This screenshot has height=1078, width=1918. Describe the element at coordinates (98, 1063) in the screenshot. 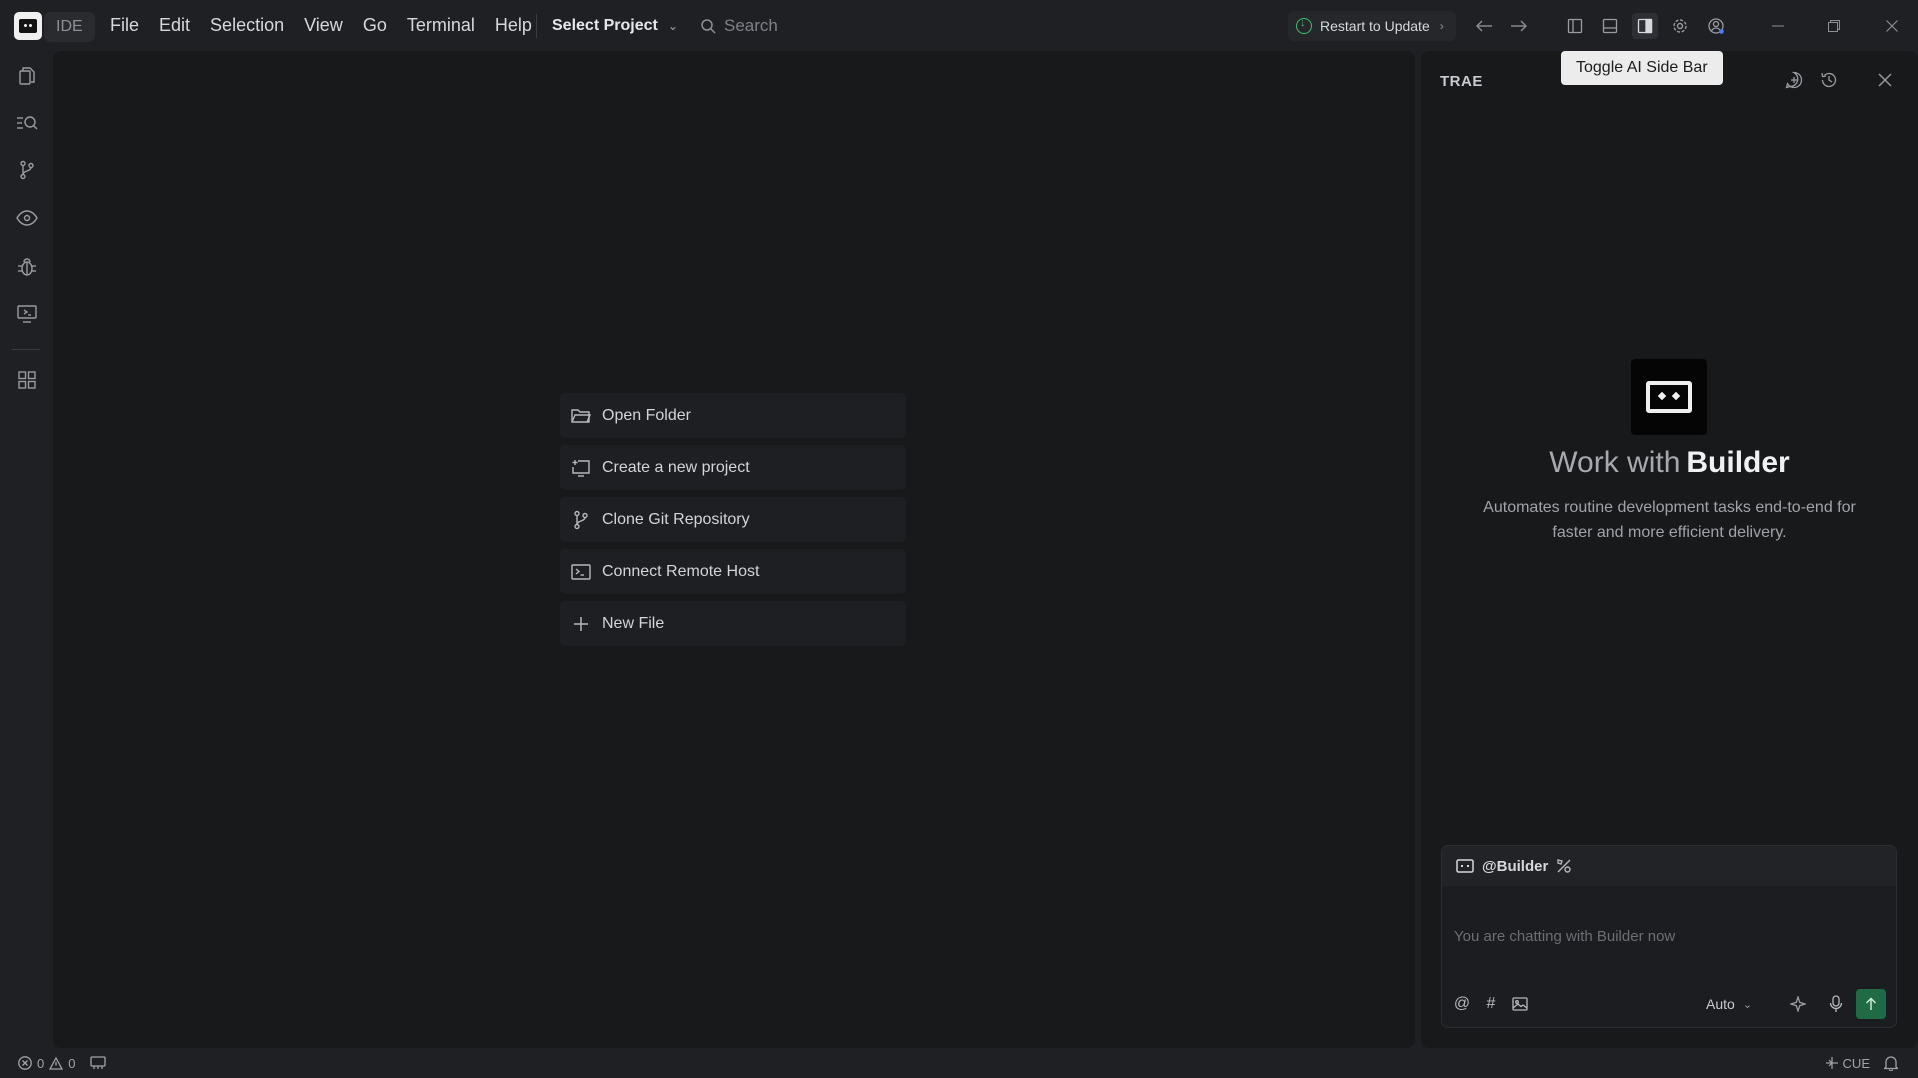

I see `ports-icon` at that location.